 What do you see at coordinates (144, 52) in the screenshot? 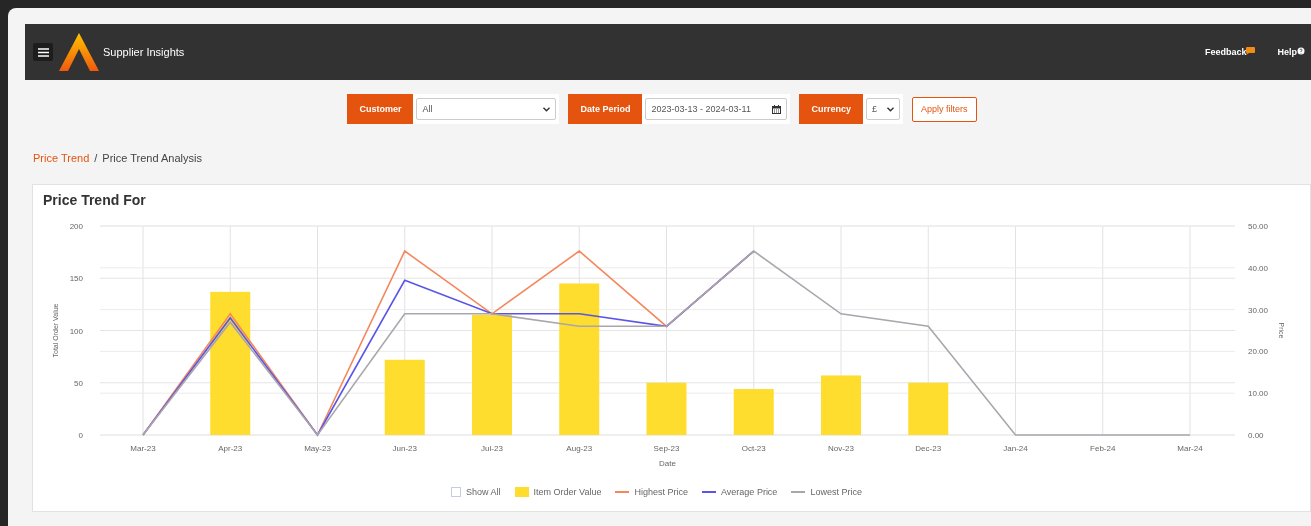
I see `app-title: Supplier Insights` at bounding box center [144, 52].